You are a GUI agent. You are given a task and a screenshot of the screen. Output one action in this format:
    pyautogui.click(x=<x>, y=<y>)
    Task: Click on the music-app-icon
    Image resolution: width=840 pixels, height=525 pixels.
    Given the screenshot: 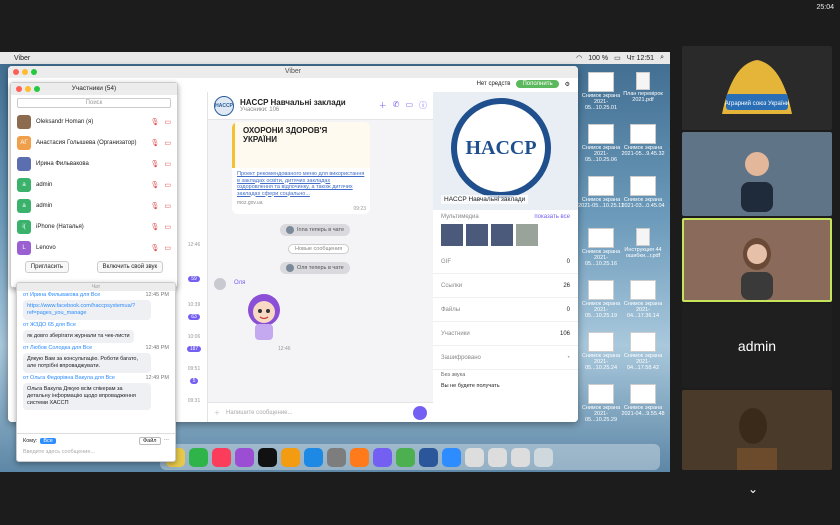 What is the action you would take?
    pyautogui.click(x=221, y=457)
    